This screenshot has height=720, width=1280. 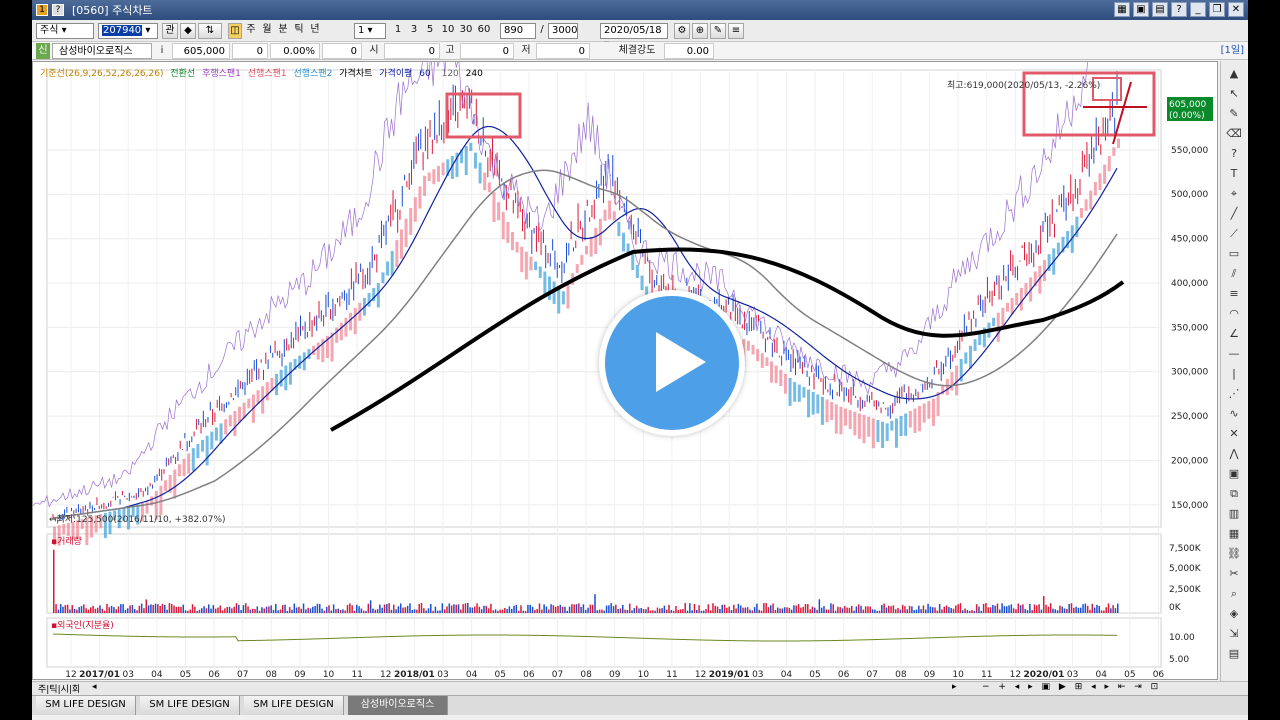 I want to click on scroll-right-icon: ▸, so click(x=954, y=687).